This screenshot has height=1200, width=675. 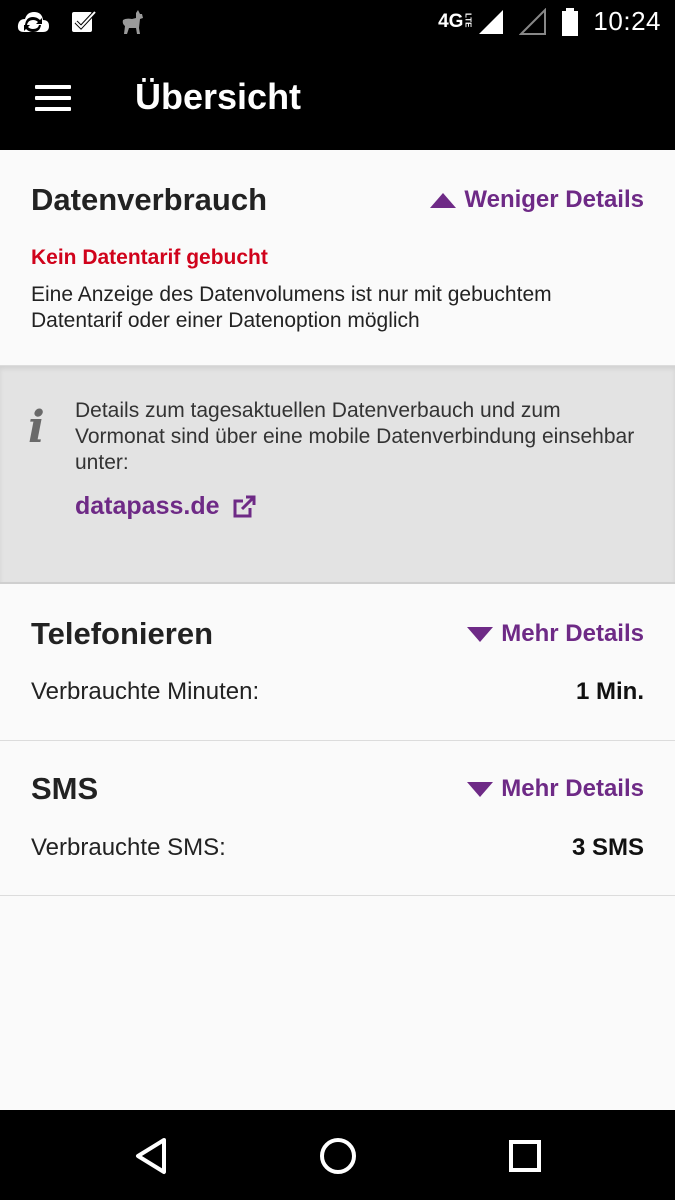 What do you see at coordinates (65, 788) in the screenshot?
I see `sms-title: SMS` at bounding box center [65, 788].